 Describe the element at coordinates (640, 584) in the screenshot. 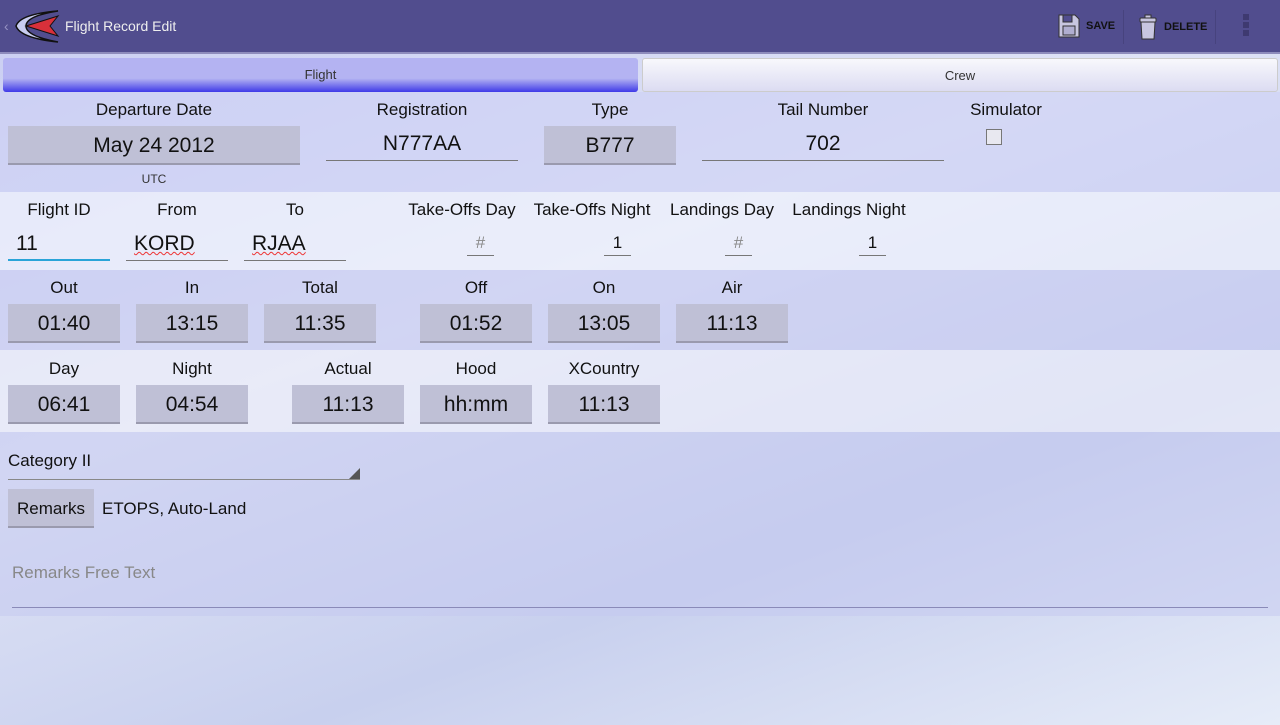

I see `remarks-free-text-input: Remarks Free Text` at that location.